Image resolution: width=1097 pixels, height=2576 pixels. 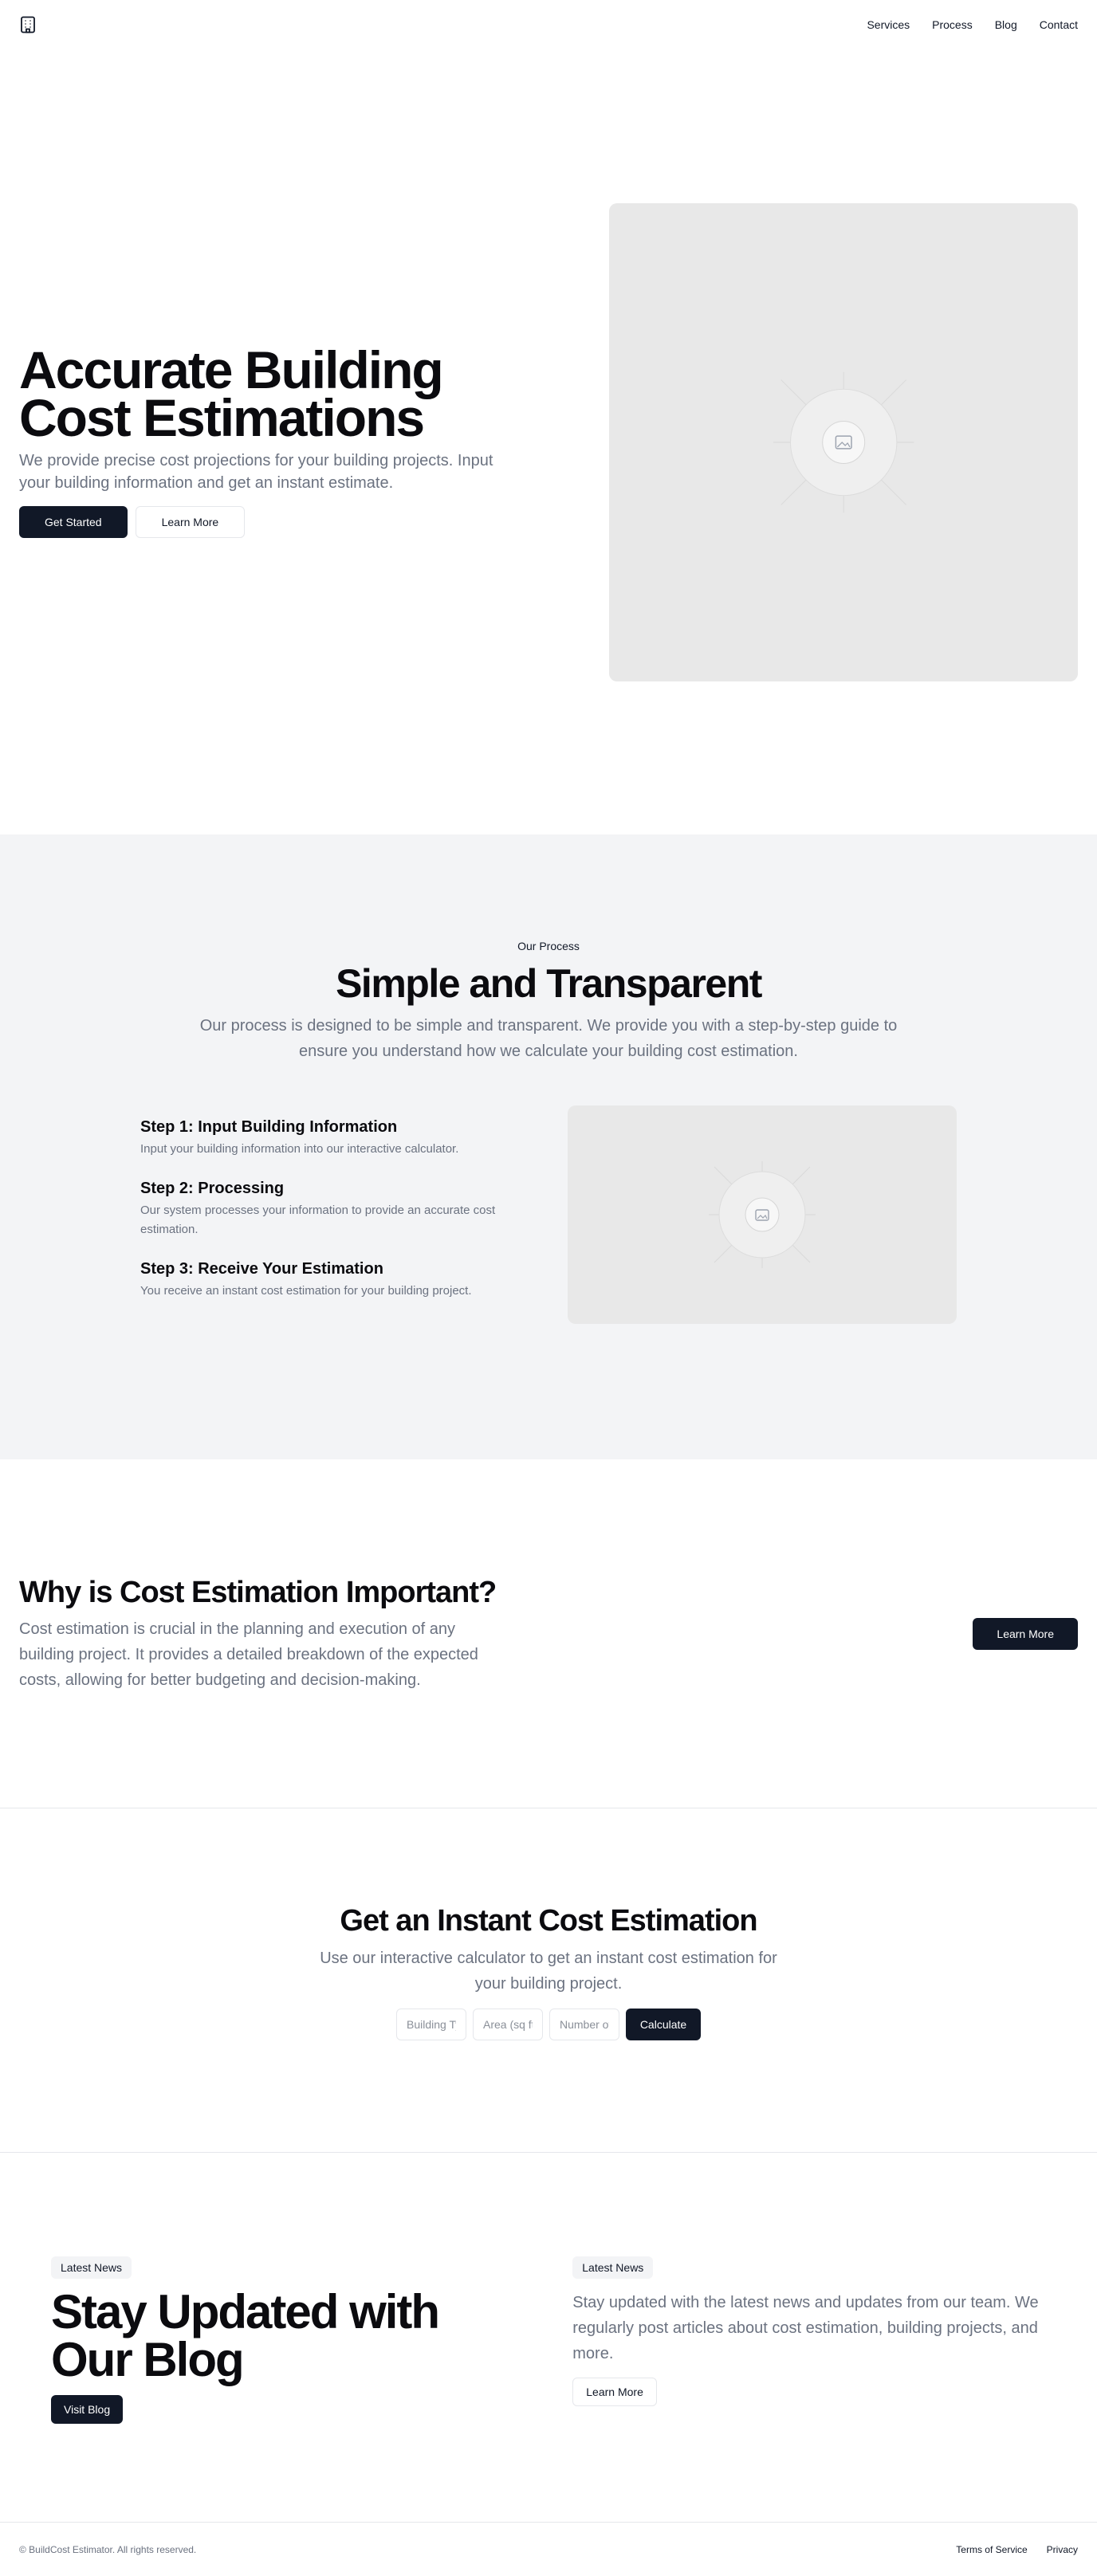 I want to click on step-title: Step 1: Input Building Information, so click(x=269, y=1127).